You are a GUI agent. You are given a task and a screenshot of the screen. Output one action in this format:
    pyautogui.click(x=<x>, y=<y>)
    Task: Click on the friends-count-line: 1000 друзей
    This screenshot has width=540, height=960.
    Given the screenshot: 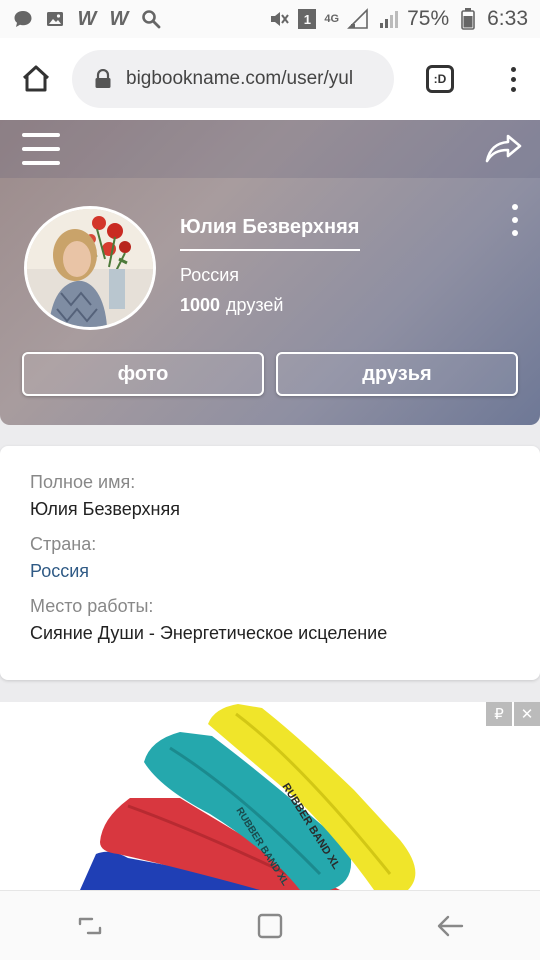 What is the action you would take?
    pyautogui.click(x=231, y=305)
    